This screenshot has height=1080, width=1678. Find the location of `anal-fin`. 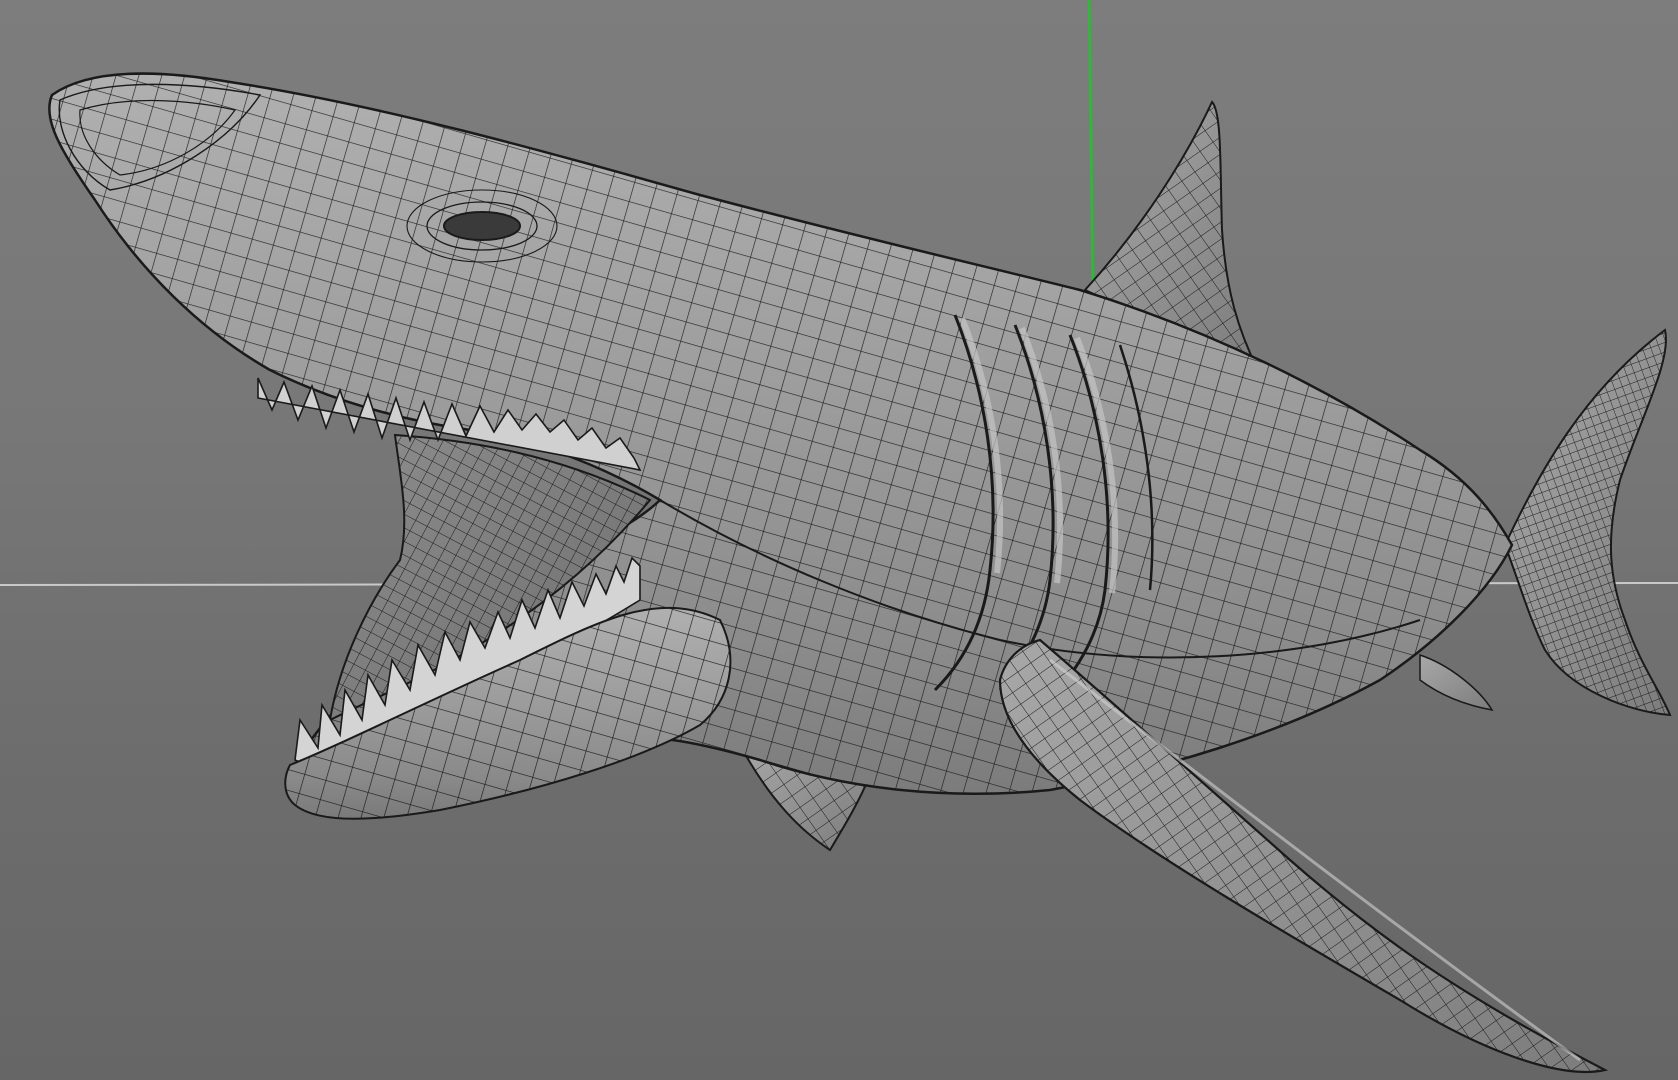

anal-fin is located at coordinates (1456, 682).